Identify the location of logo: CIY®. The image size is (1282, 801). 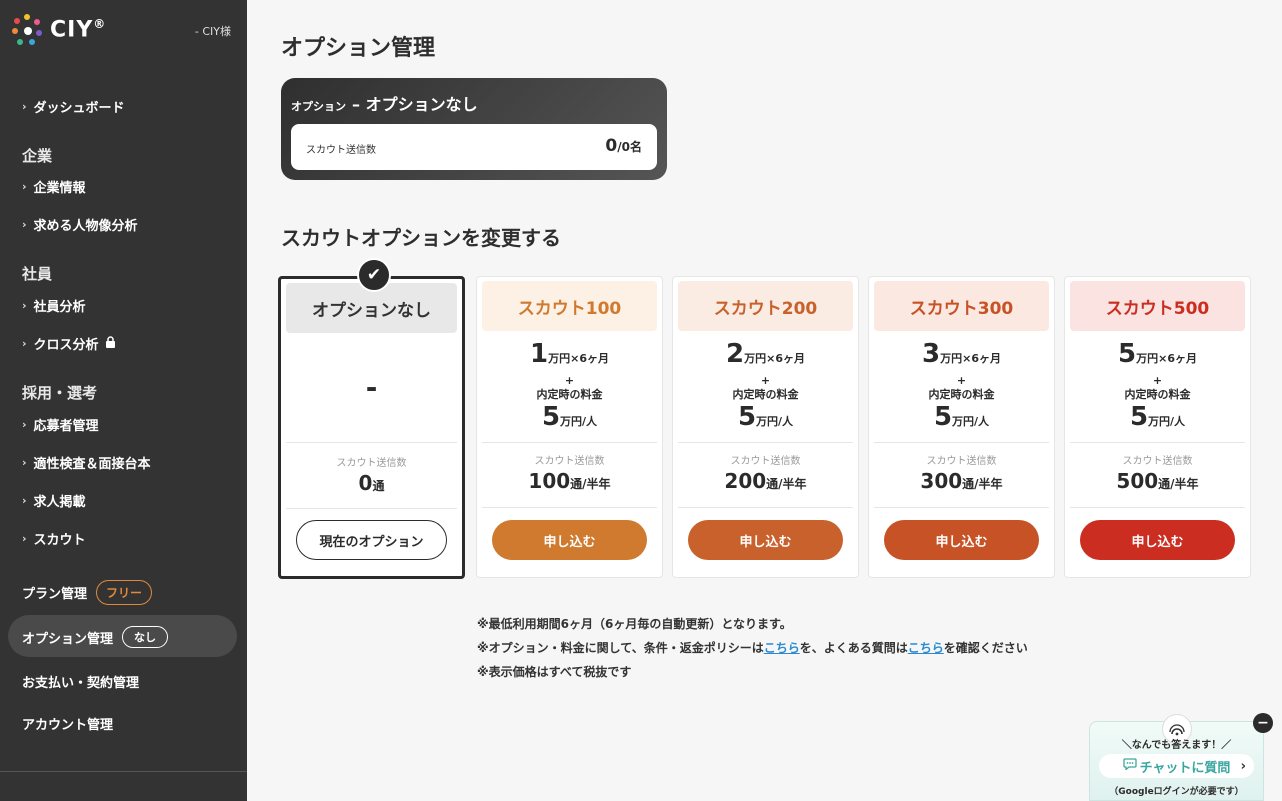
(59, 30).